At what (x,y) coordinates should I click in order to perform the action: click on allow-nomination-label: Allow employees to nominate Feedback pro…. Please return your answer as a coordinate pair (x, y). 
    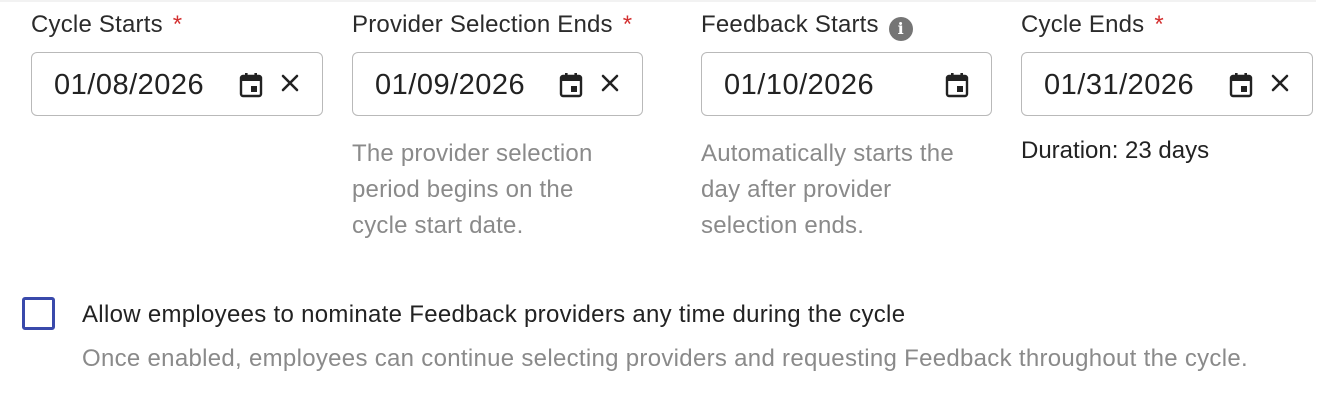
    Looking at the image, I should click on (493, 315).